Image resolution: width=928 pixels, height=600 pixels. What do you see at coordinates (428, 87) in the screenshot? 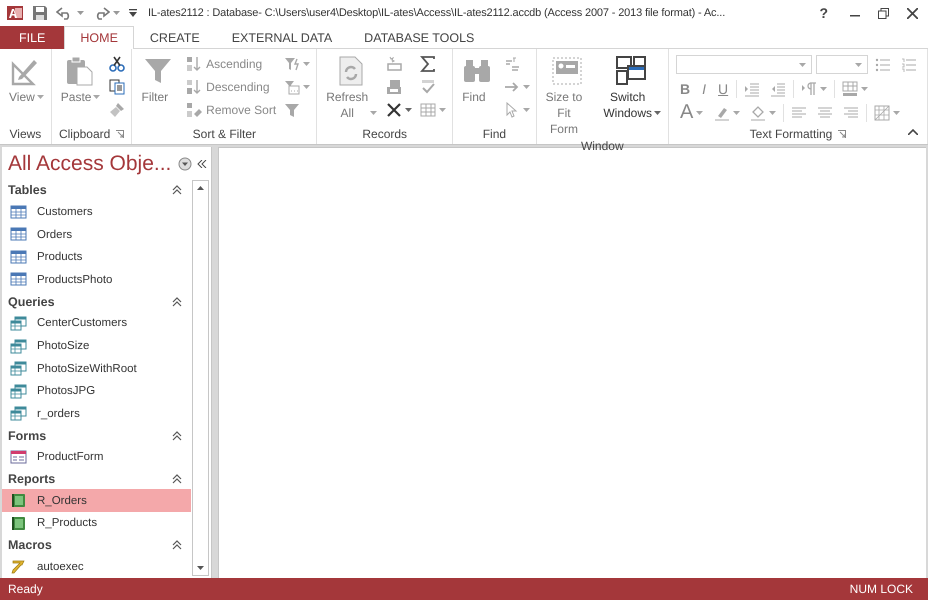
I see `spelling-check-icon` at bounding box center [428, 87].